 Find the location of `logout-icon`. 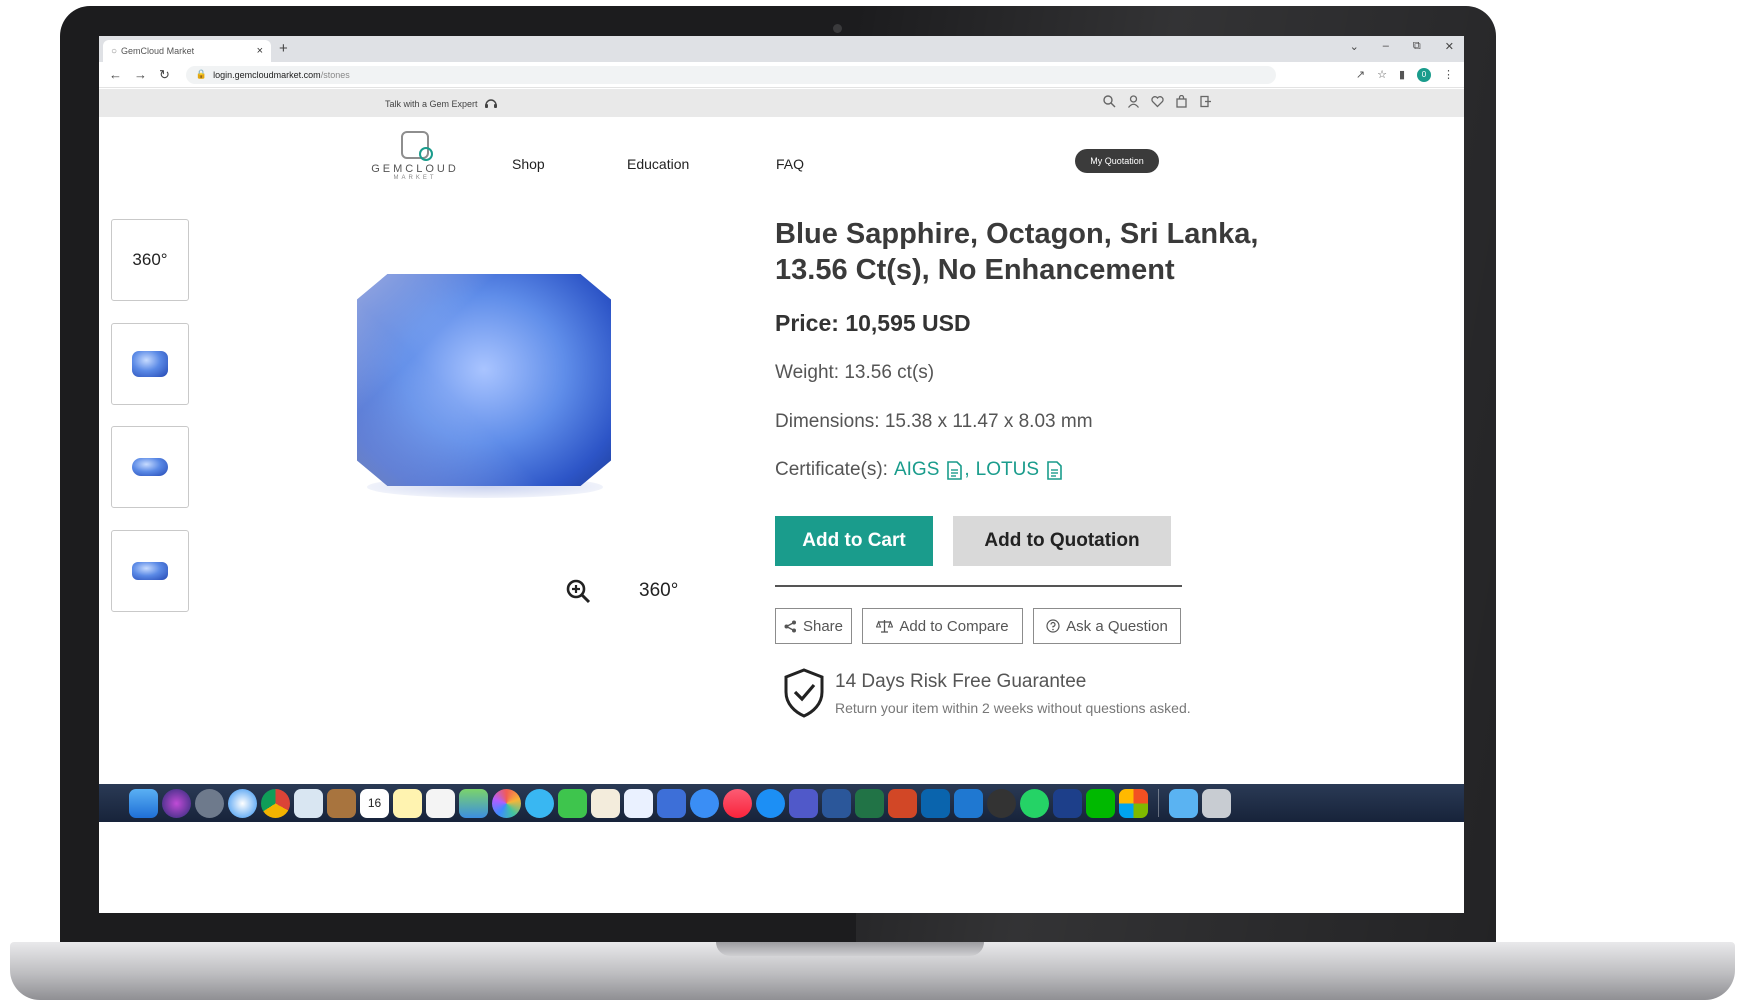

logout-icon is located at coordinates (1205, 101).